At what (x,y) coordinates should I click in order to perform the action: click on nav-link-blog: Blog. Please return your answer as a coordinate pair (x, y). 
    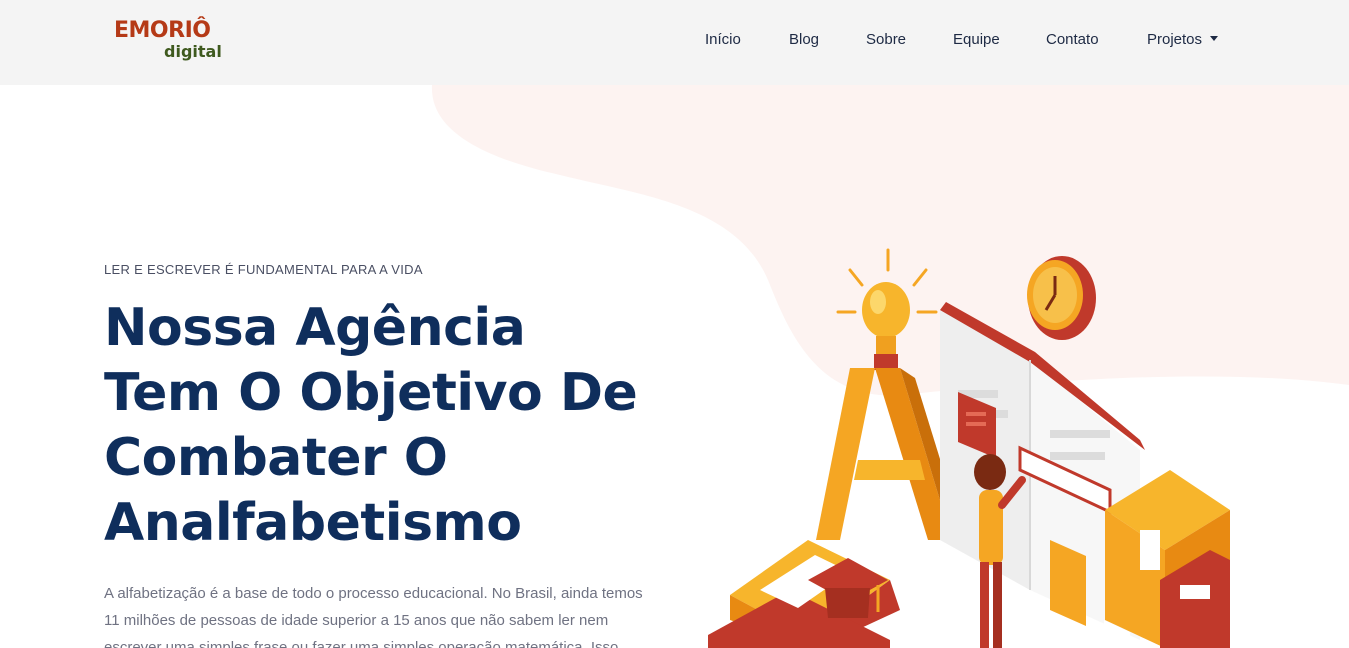
    Looking at the image, I should click on (804, 40).